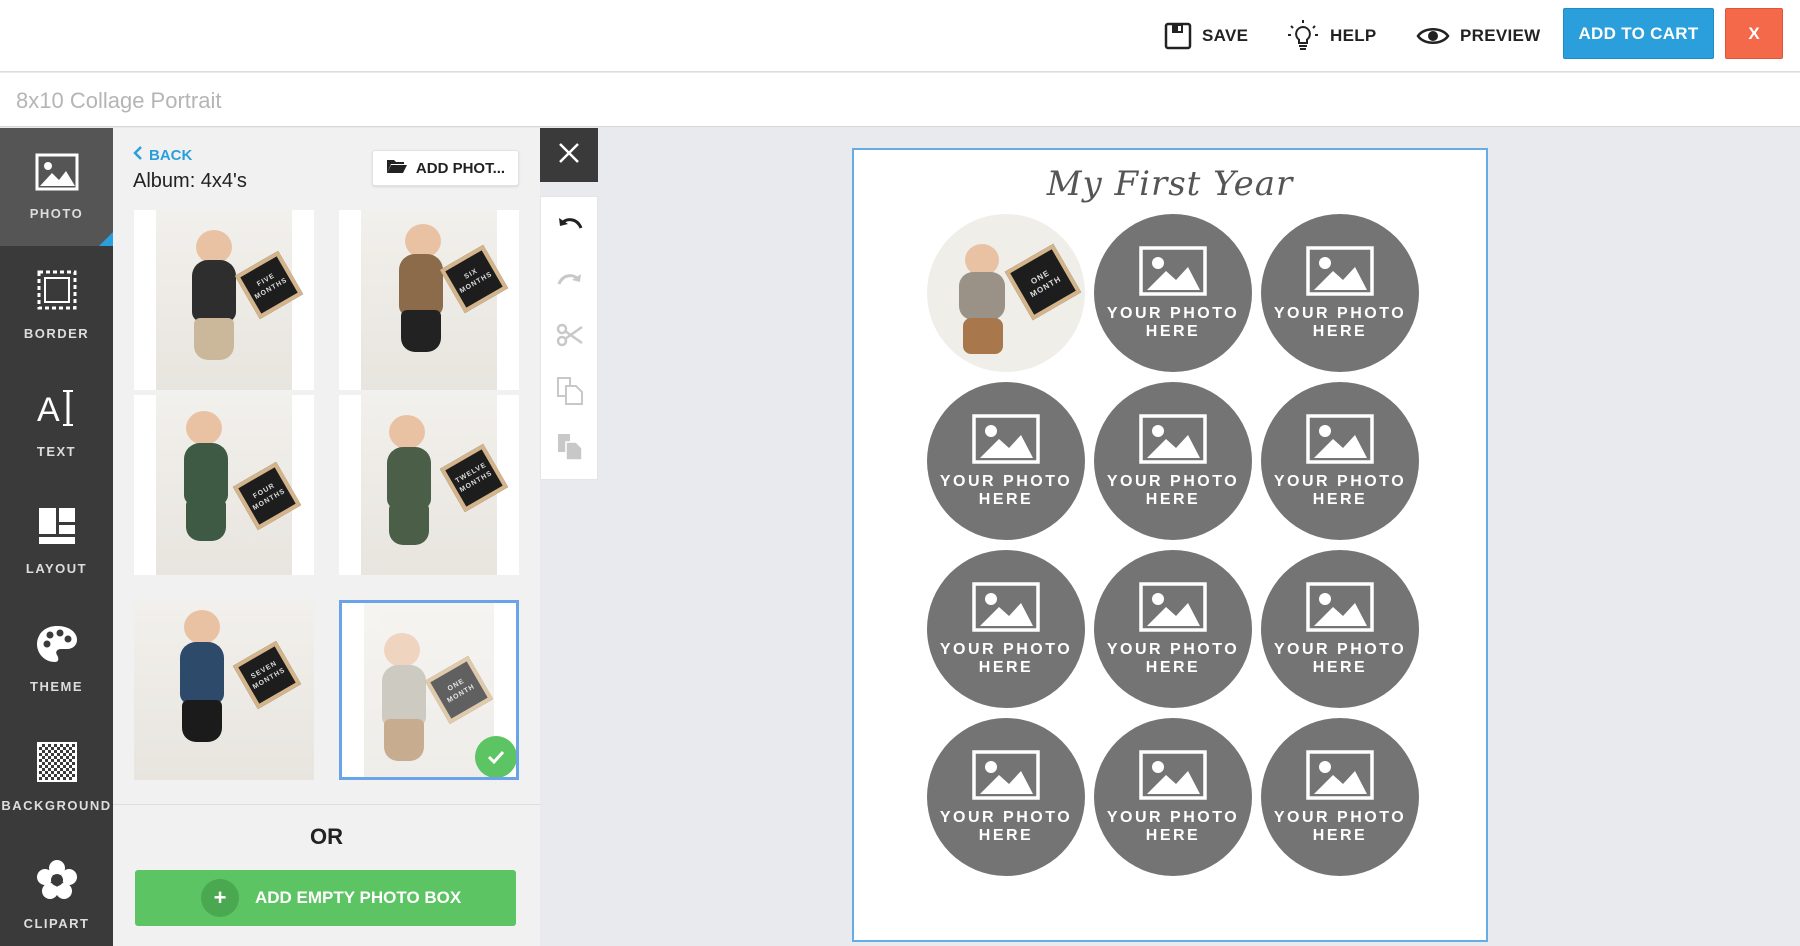 Image resolution: width=1800 pixels, height=946 pixels. What do you see at coordinates (57, 174) in the screenshot?
I see `photo-icon` at bounding box center [57, 174].